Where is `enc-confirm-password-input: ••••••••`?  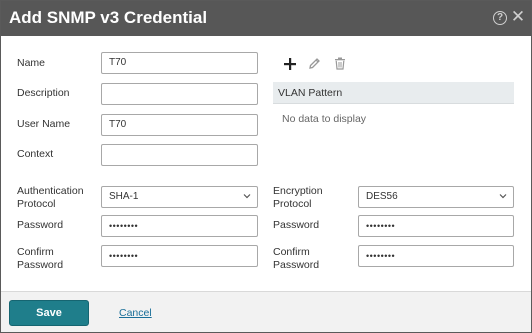 enc-confirm-password-input: •••••••• is located at coordinates (436, 256).